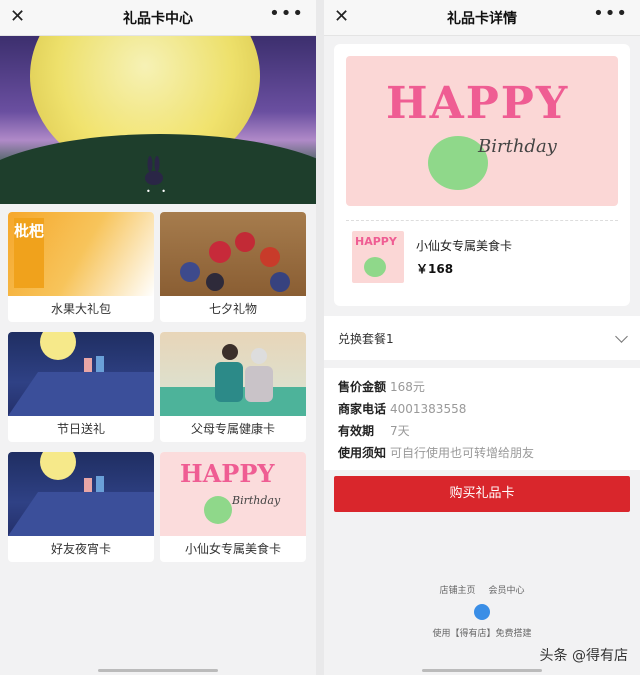  Describe the element at coordinates (400, 431) in the screenshot. I see `info-value: 7天` at that location.